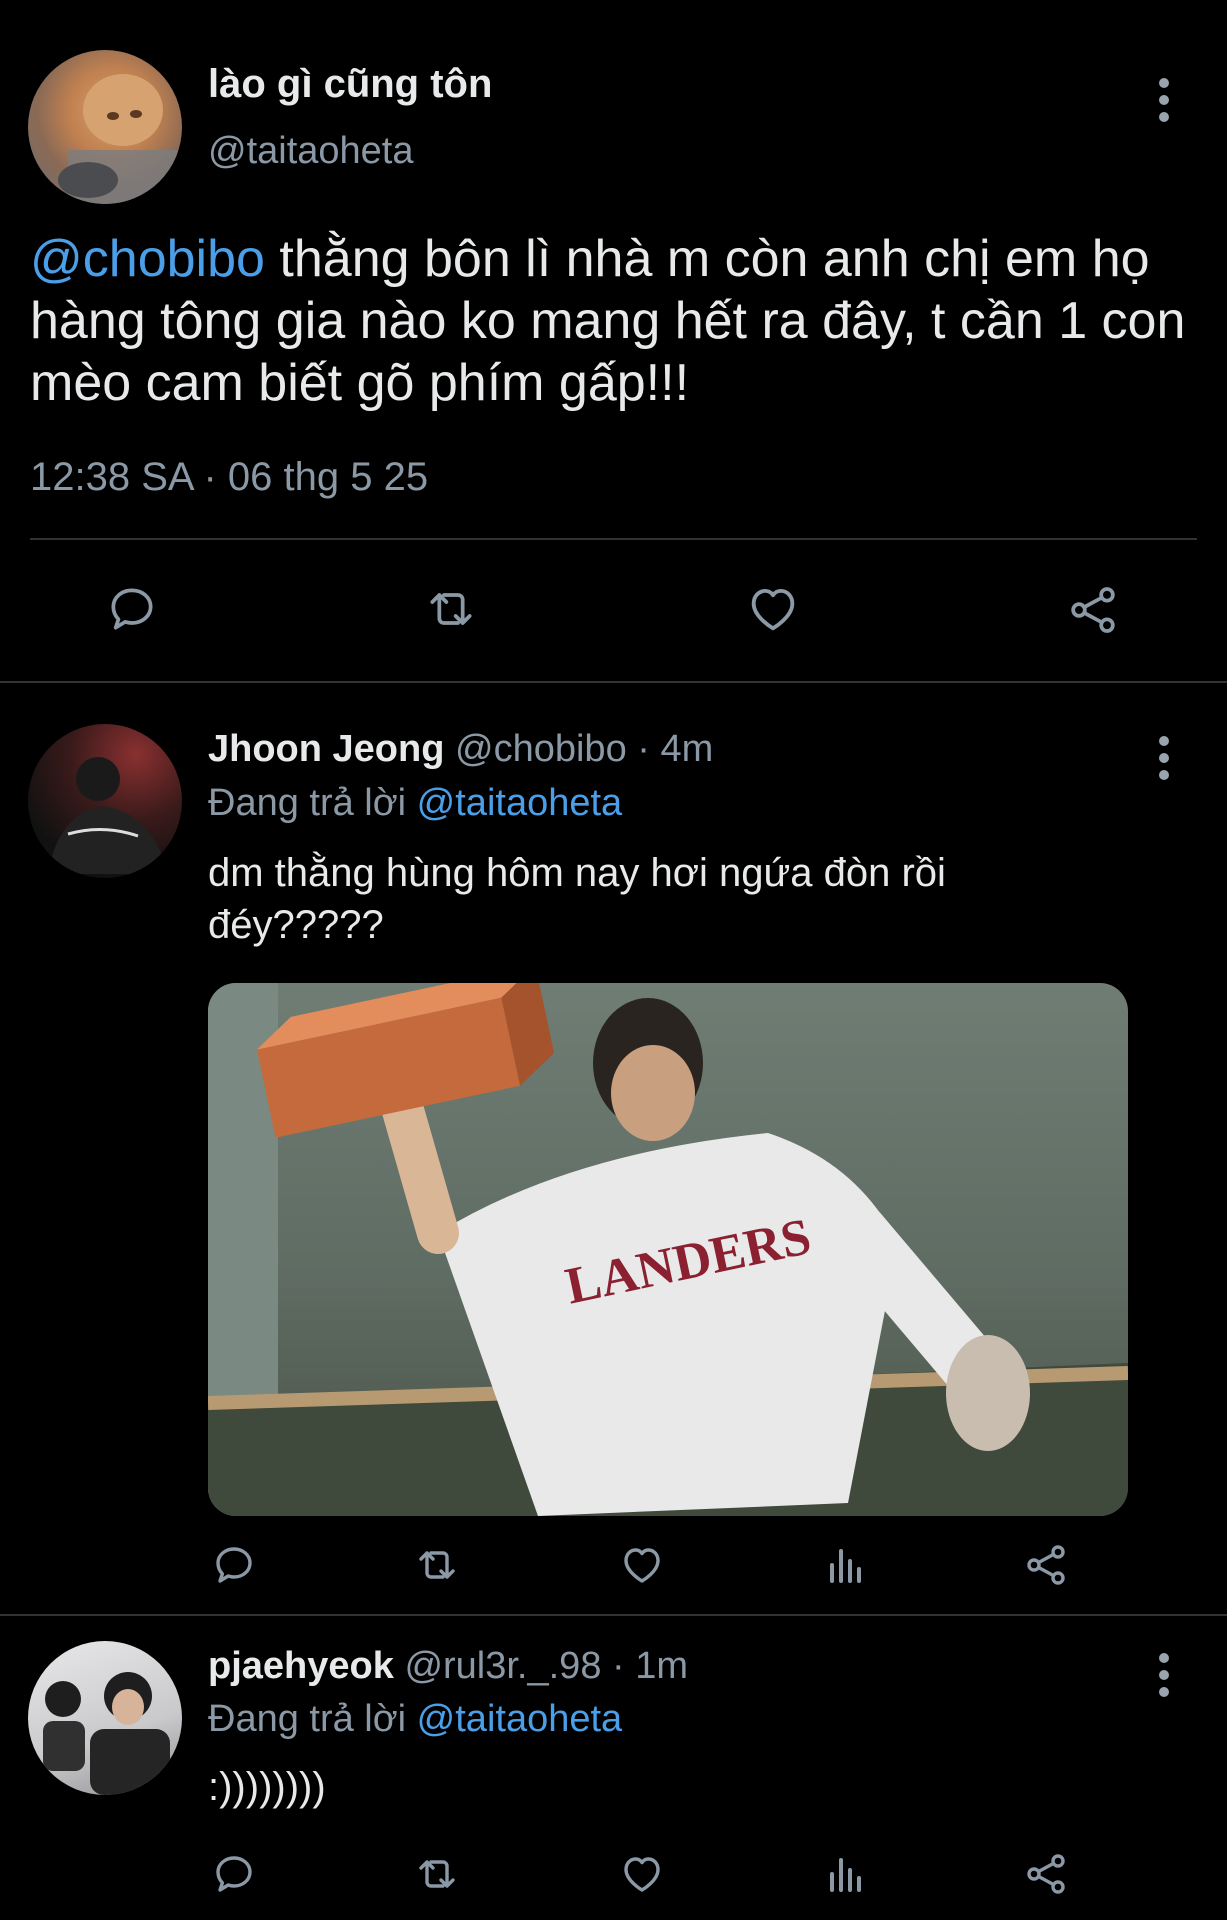 Image resolution: width=1227 pixels, height=1920 pixels. I want to click on avatar-main, so click(105, 127).